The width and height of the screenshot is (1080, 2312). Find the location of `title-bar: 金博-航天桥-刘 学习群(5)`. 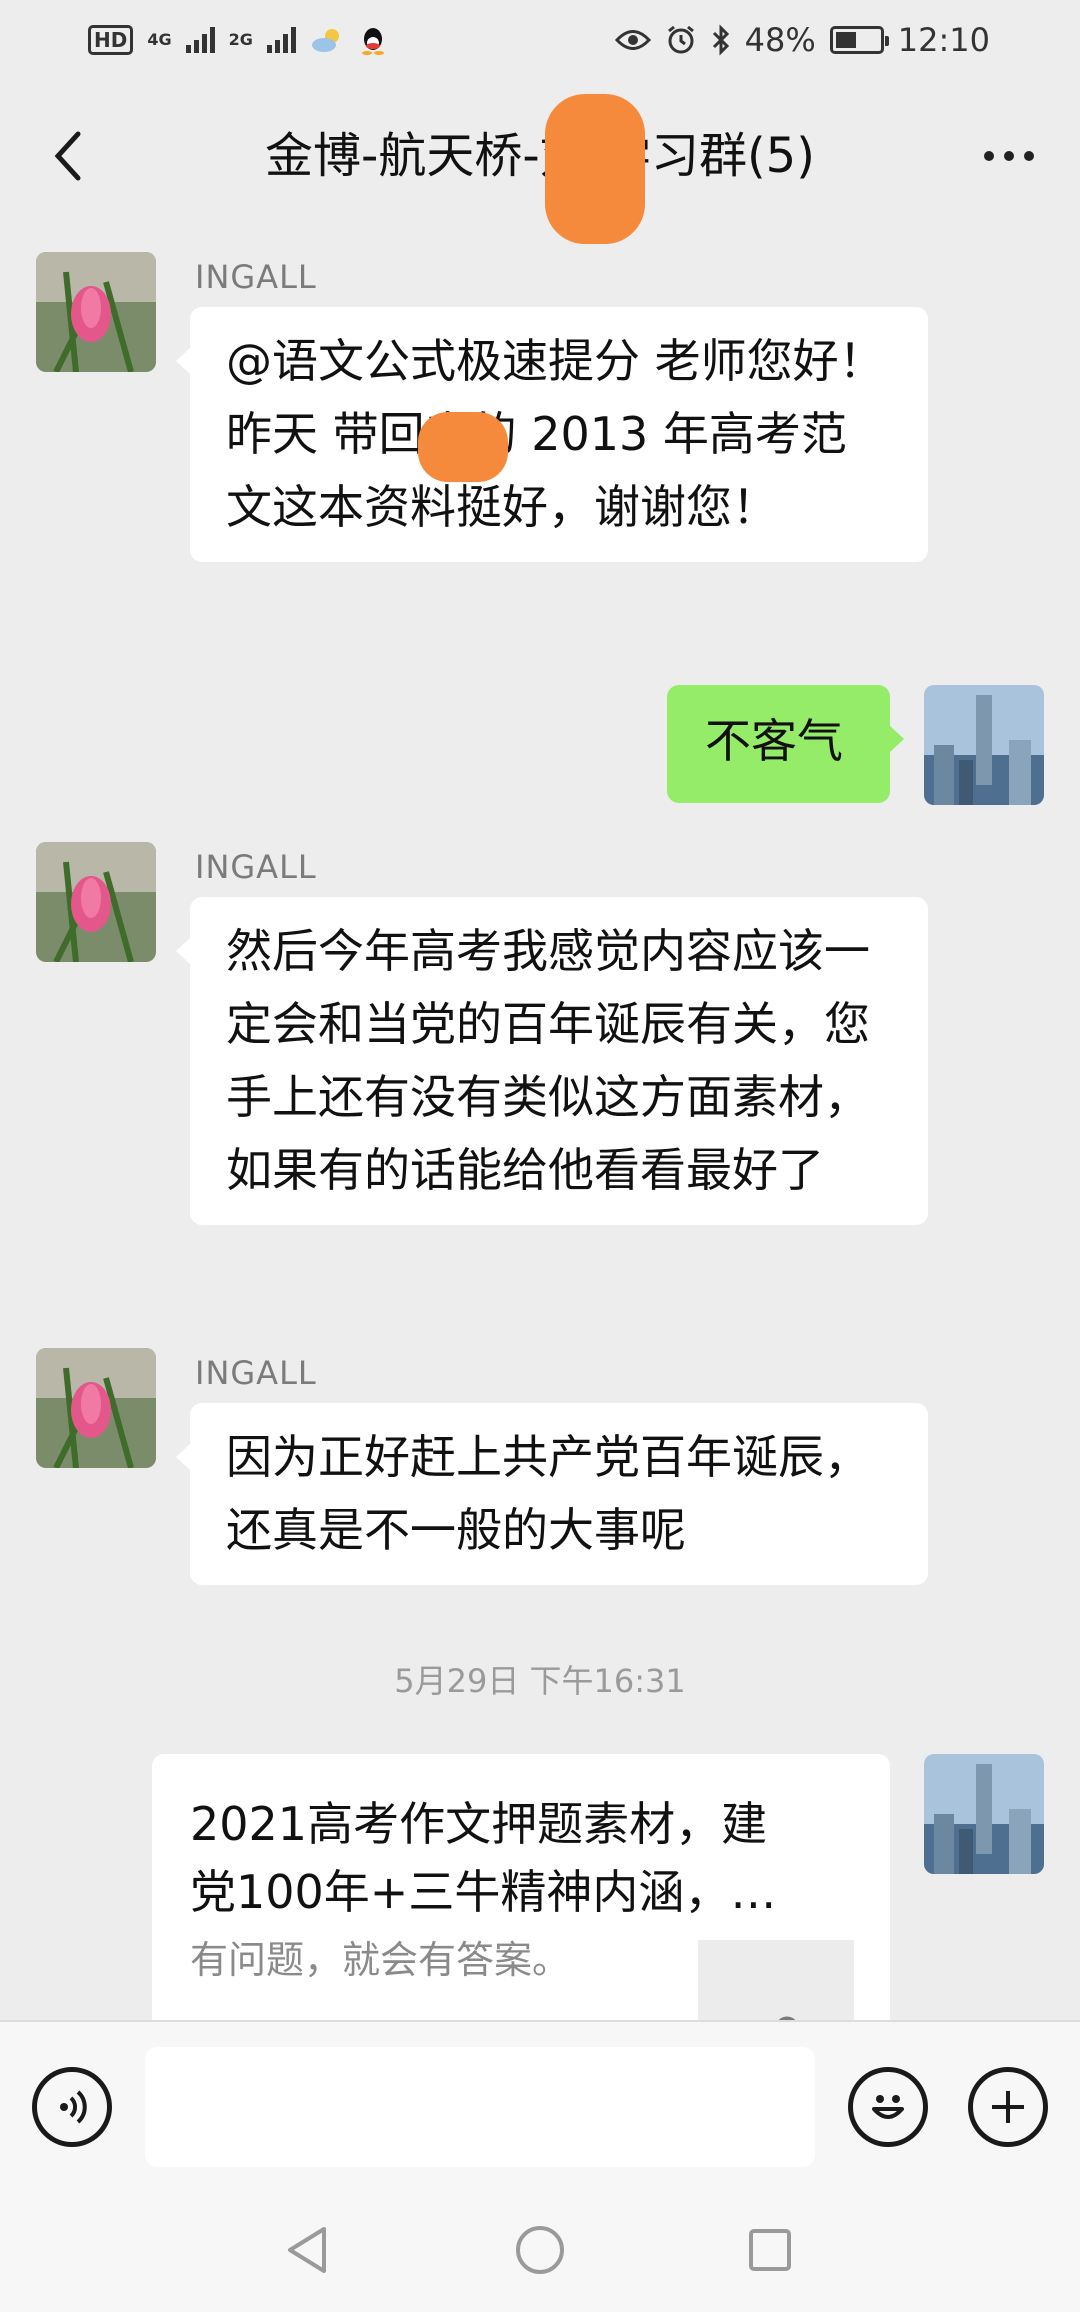

title-bar: 金博-航天桥-刘 学习群(5) is located at coordinates (540, 162).